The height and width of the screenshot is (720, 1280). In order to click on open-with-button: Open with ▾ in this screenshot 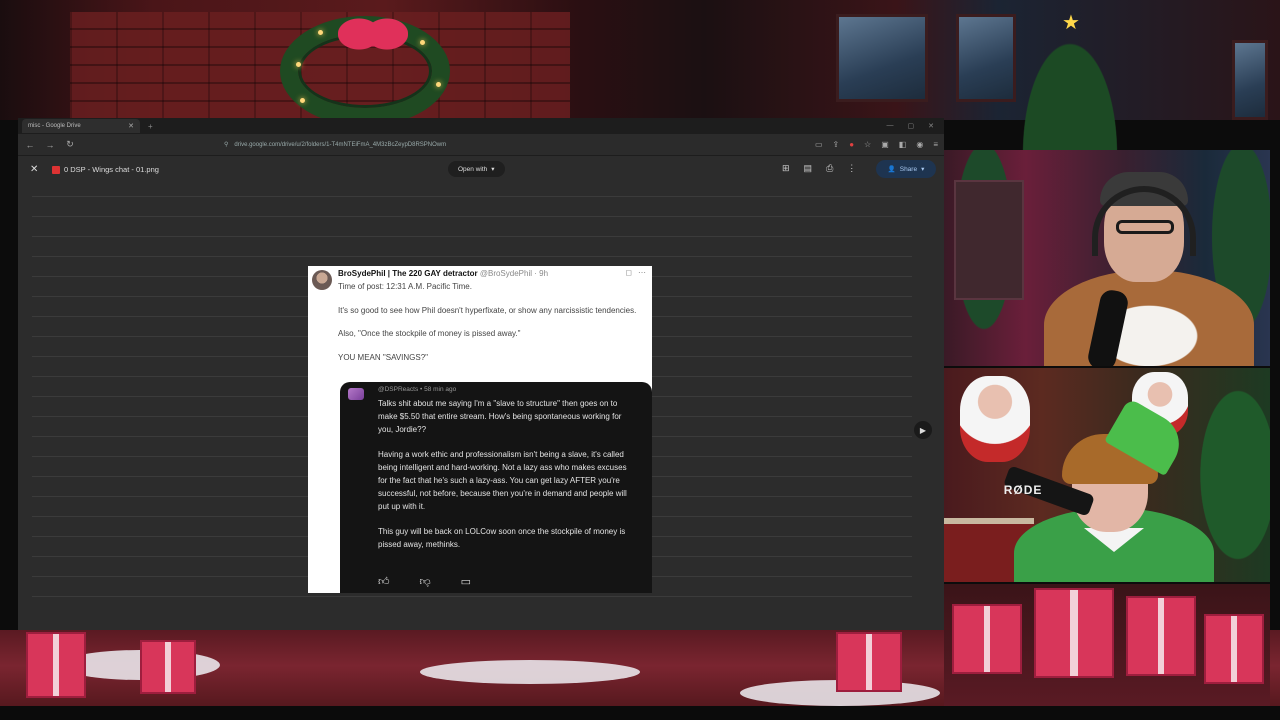, I will do `click(476, 169)`.